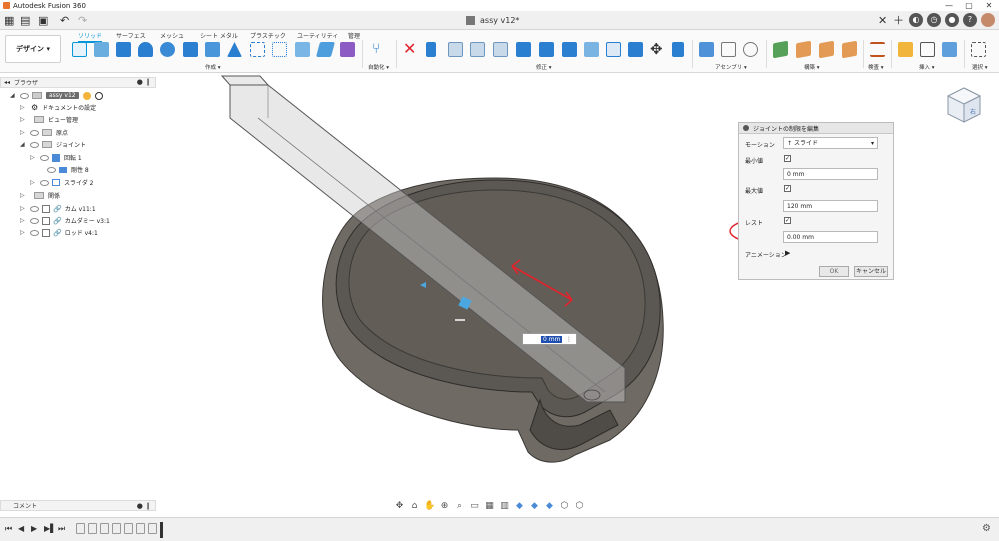 This screenshot has width=999, height=541. Describe the element at coordinates (144, 82) in the screenshot. I see `browser-options-icon: ● ❙` at that location.